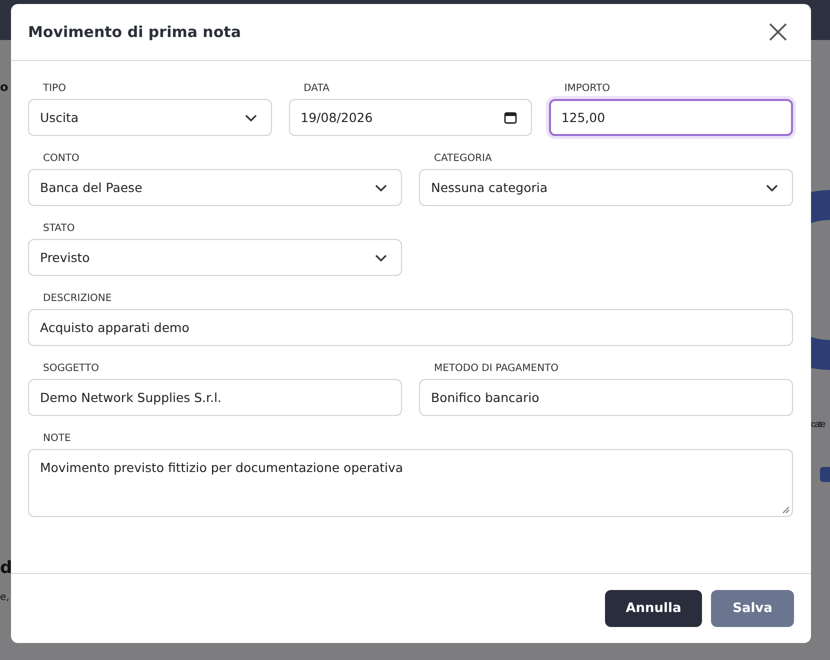  What do you see at coordinates (77, 299) in the screenshot?
I see `field-label: DESCRIZIONE` at bounding box center [77, 299].